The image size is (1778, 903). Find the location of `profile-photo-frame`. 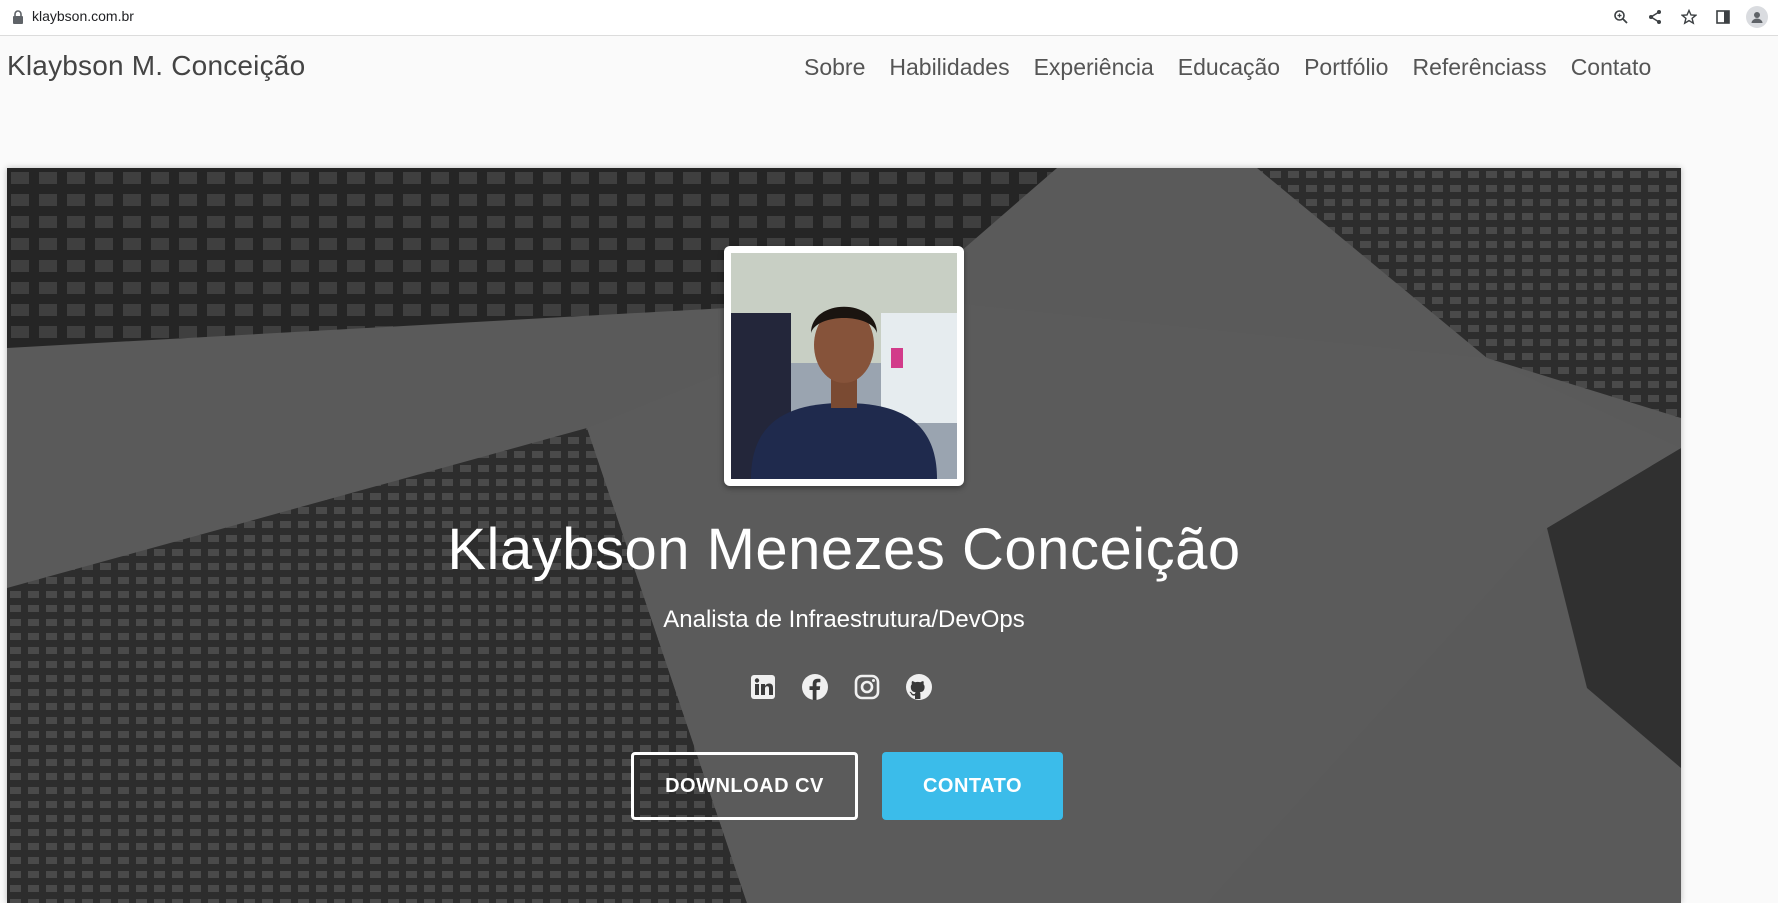

profile-photo-frame is located at coordinates (844, 366).